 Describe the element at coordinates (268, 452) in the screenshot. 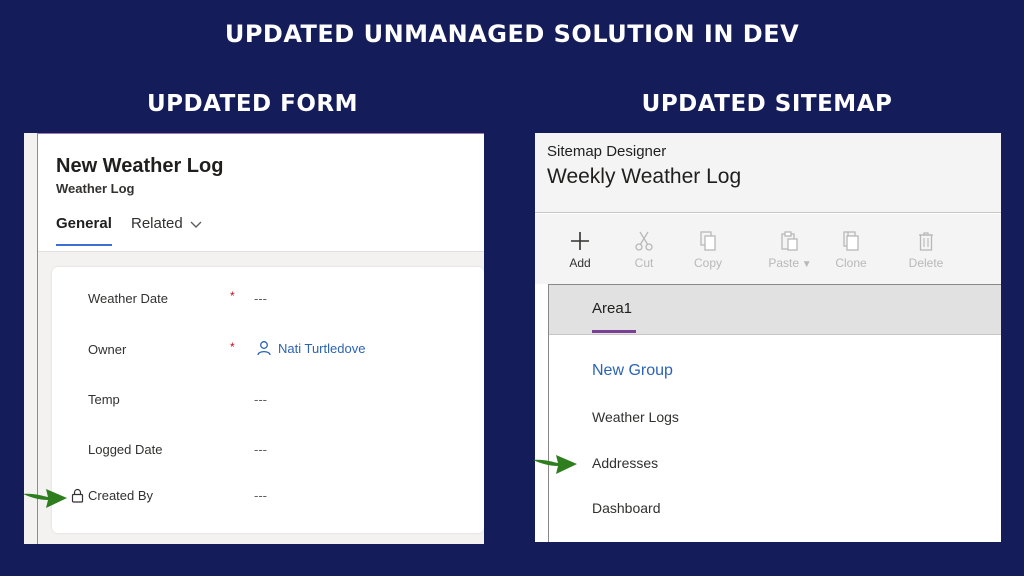

I see `field-logged-date: Logged Date ---` at that location.